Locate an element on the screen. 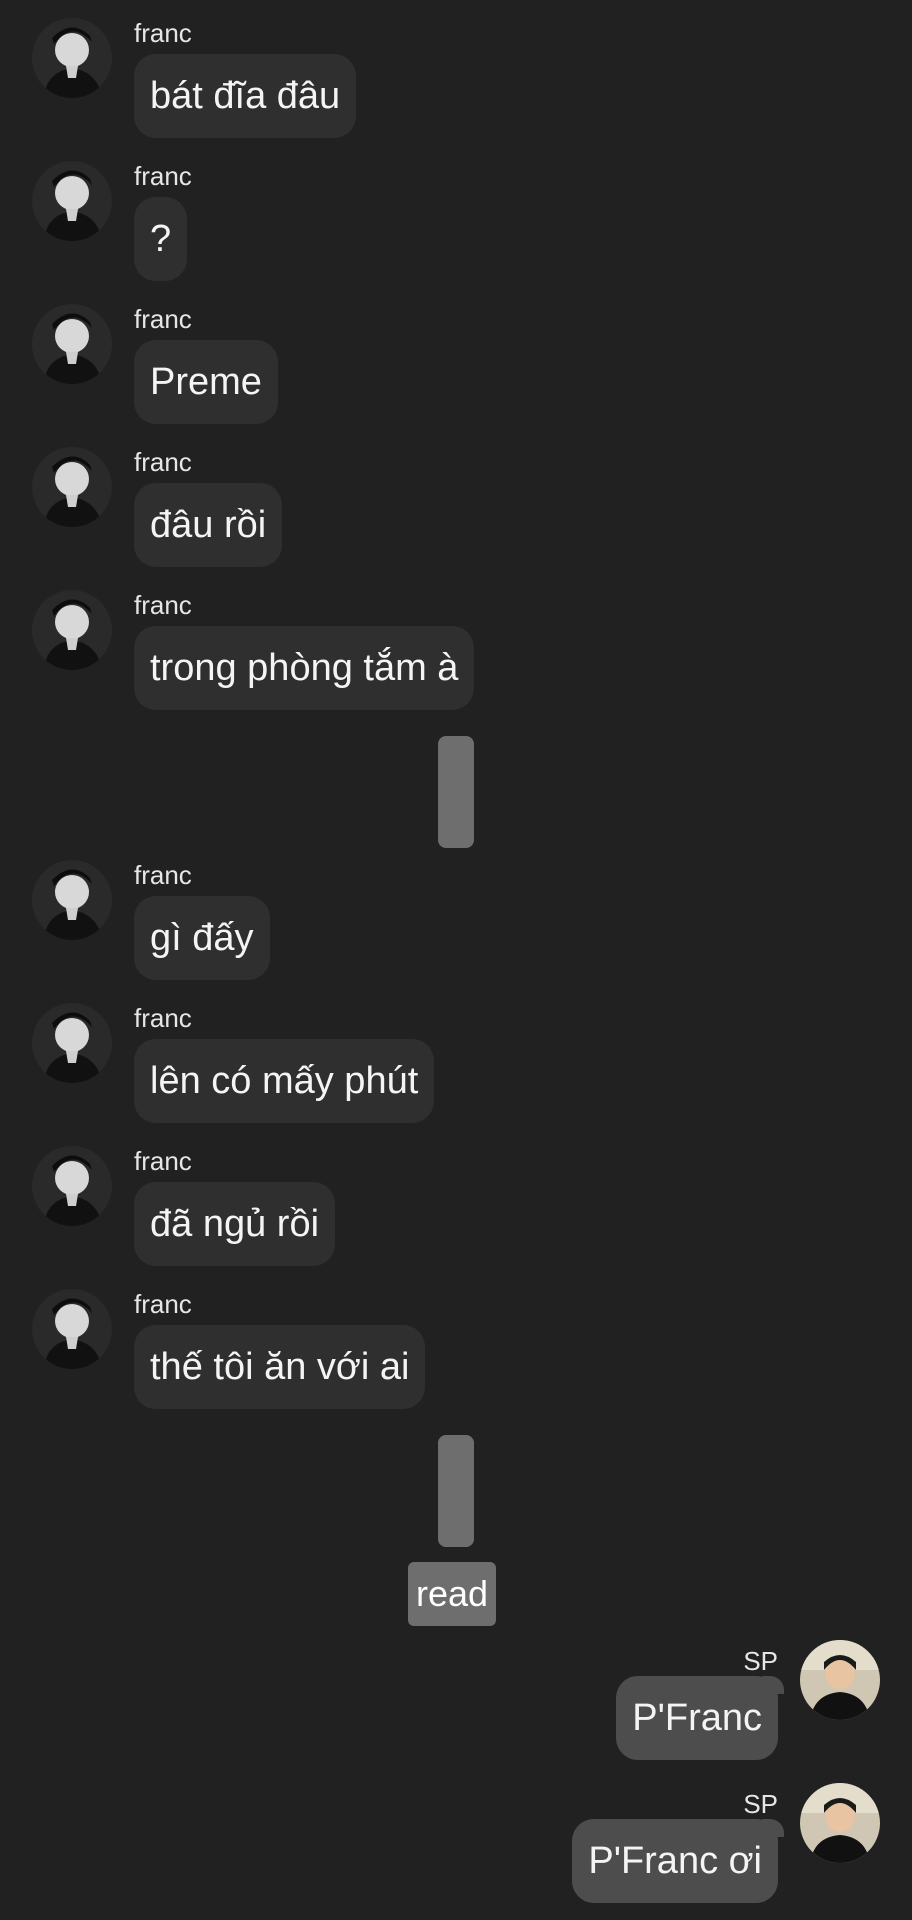 The height and width of the screenshot is (1920, 912). message-bubble: ? is located at coordinates (161, 239).